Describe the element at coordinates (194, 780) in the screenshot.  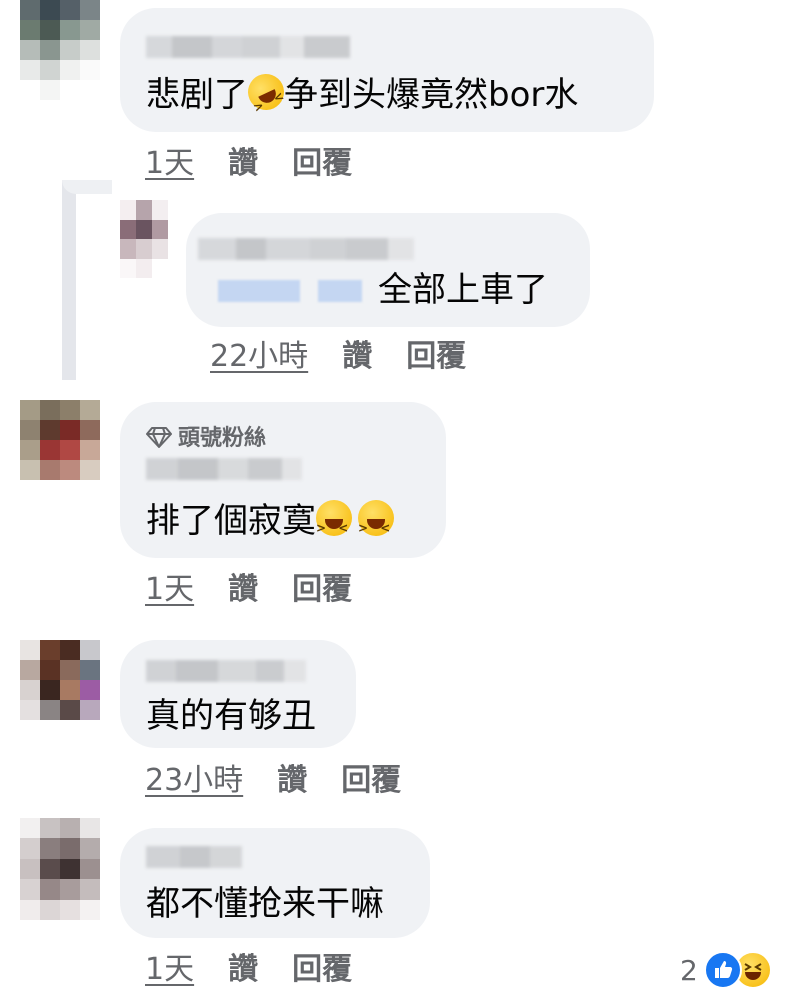
I see `timestamp: 23小時` at that location.